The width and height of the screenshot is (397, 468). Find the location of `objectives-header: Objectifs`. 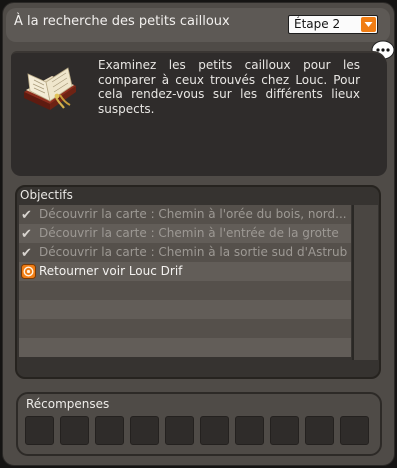

objectives-header: Objectifs is located at coordinates (46, 195).